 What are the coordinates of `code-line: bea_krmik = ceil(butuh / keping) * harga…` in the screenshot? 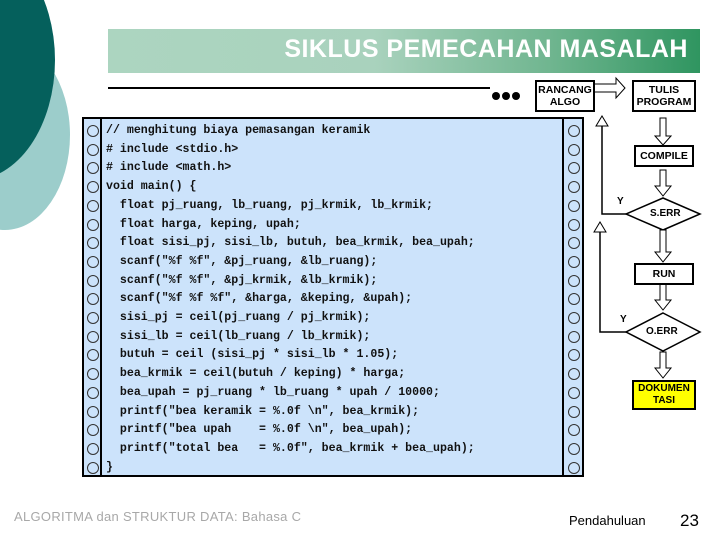 It's located at (256, 374).